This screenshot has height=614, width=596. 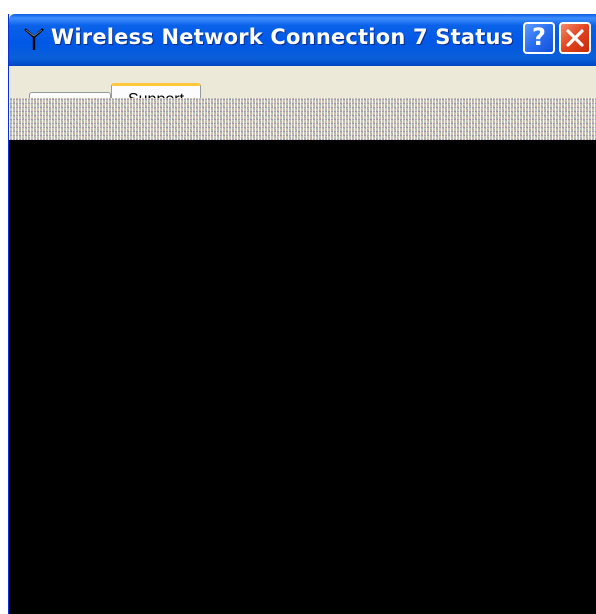 I want to click on close-icon, so click(x=575, y=38).